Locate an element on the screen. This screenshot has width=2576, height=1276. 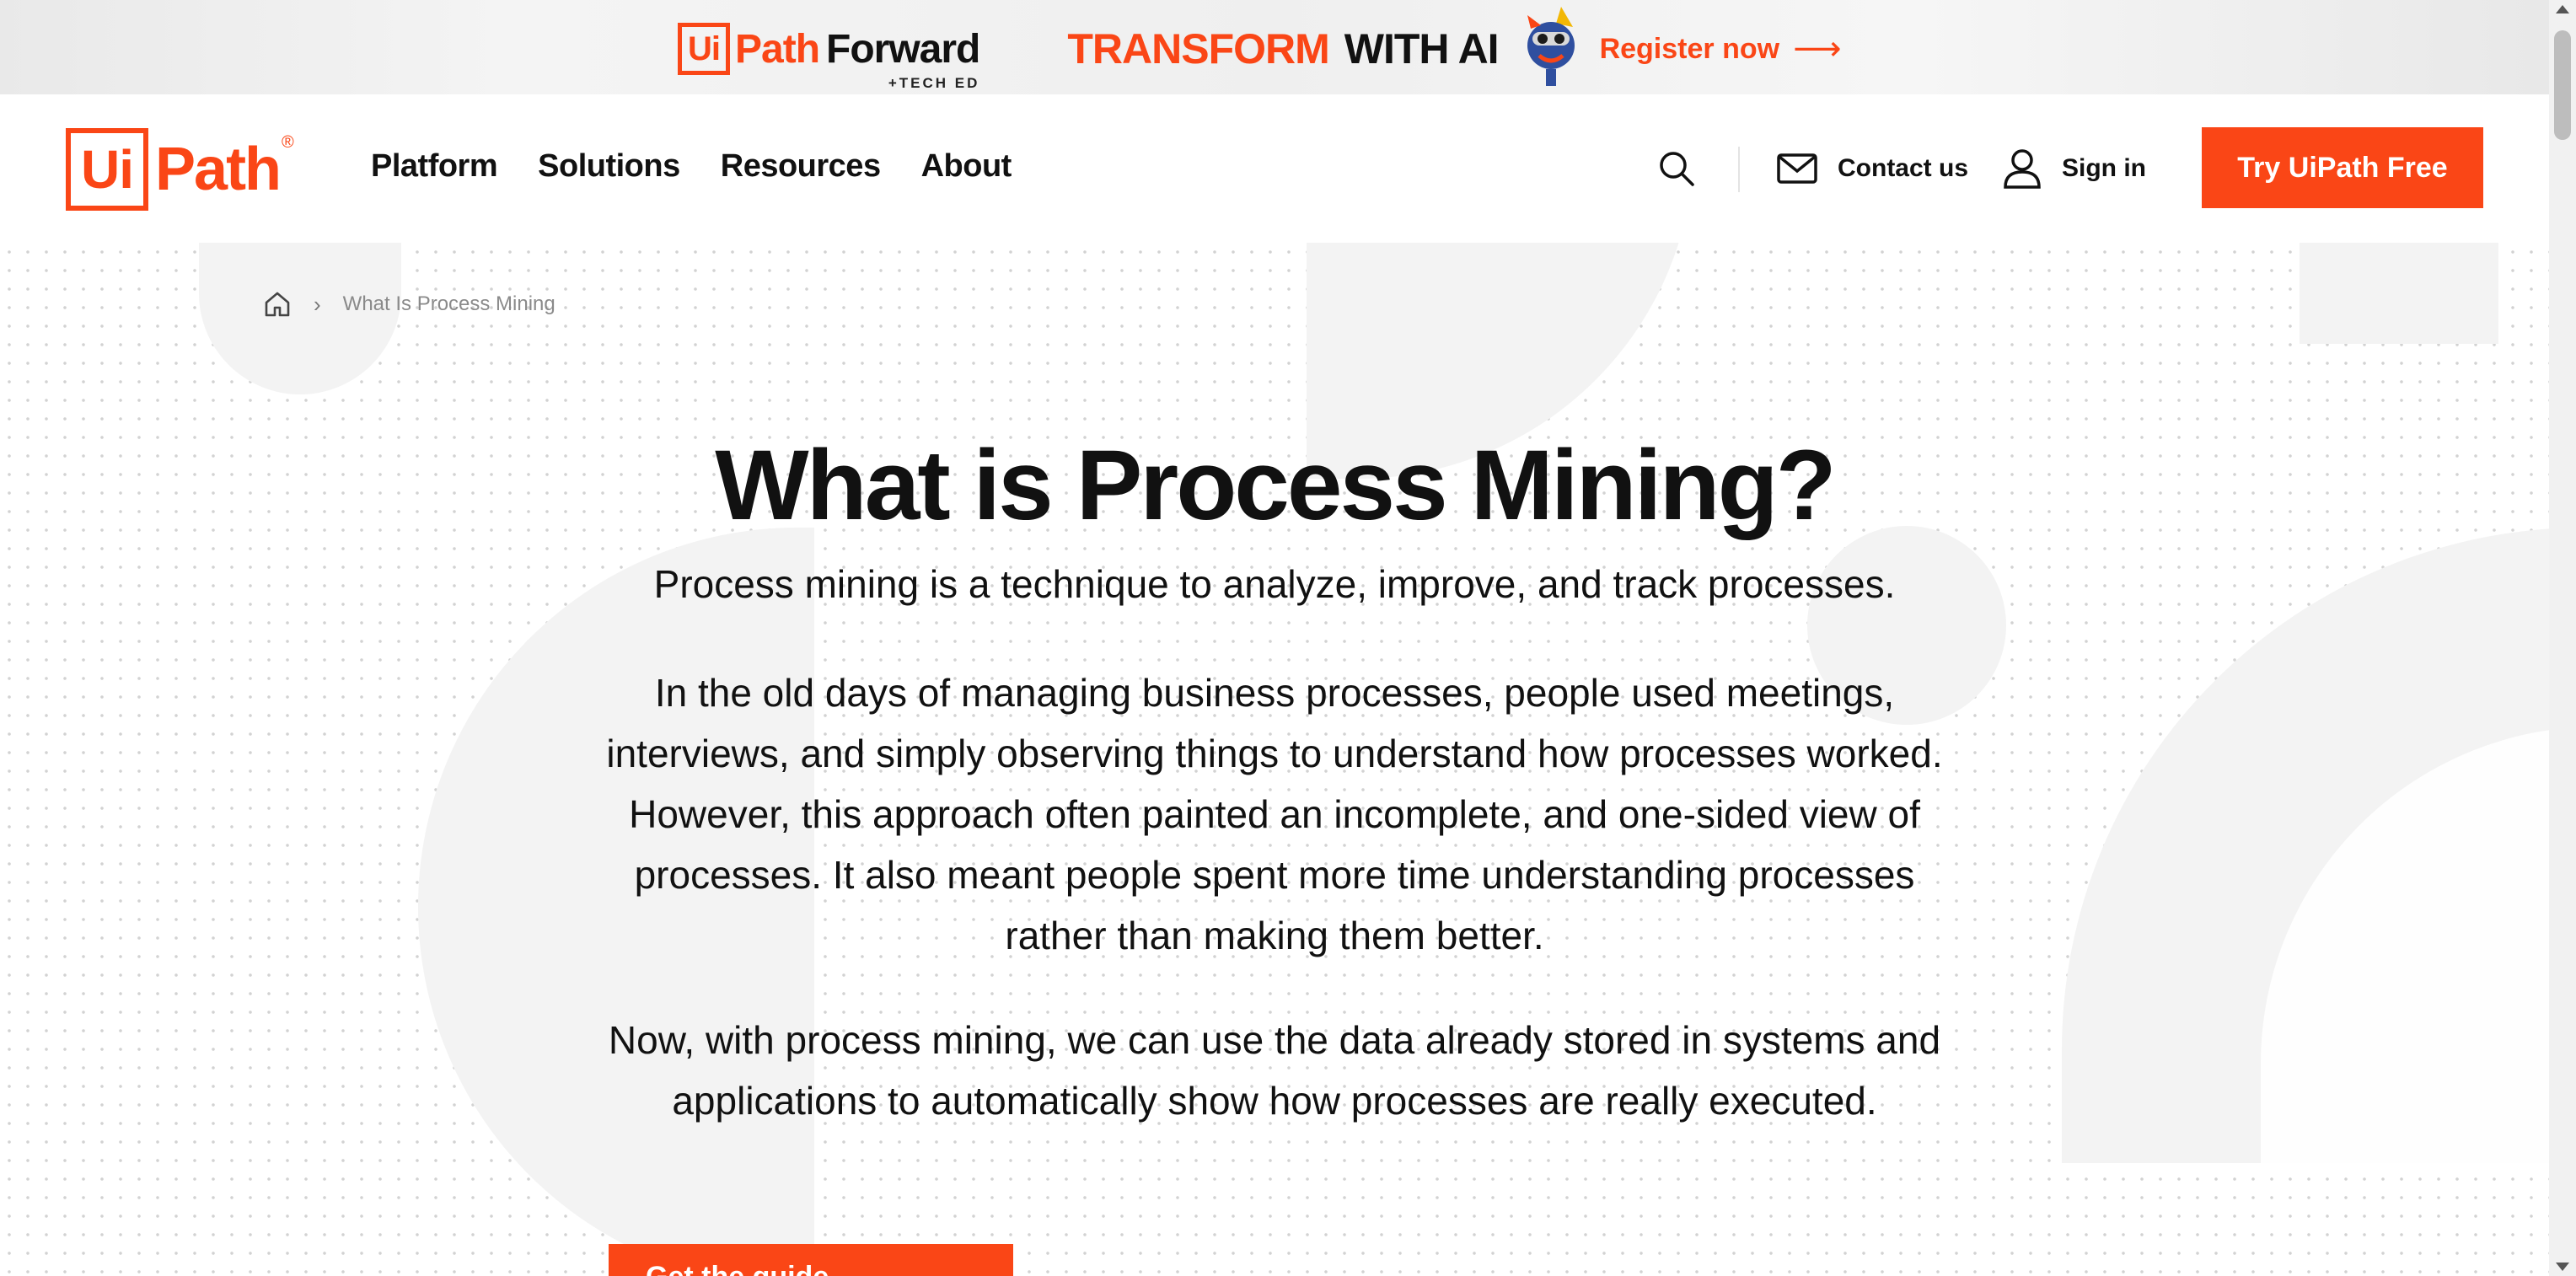
sign-in-link: Sign in is located at coordinates (2074, 168).